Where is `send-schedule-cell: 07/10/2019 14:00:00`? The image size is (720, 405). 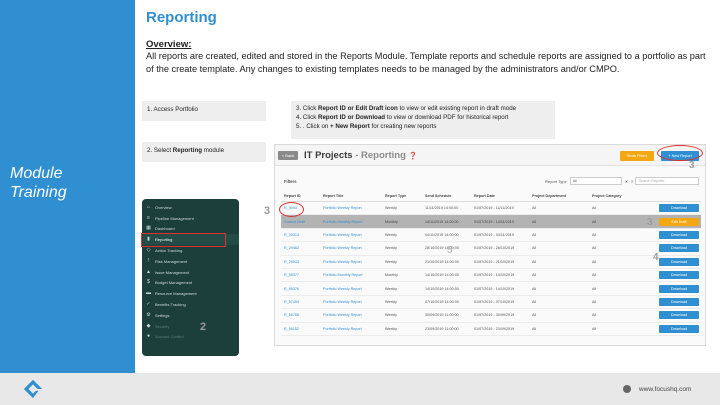
send-schedule-cell: 07/10/2019 14:00:00 is located at coordinates (442, 301).